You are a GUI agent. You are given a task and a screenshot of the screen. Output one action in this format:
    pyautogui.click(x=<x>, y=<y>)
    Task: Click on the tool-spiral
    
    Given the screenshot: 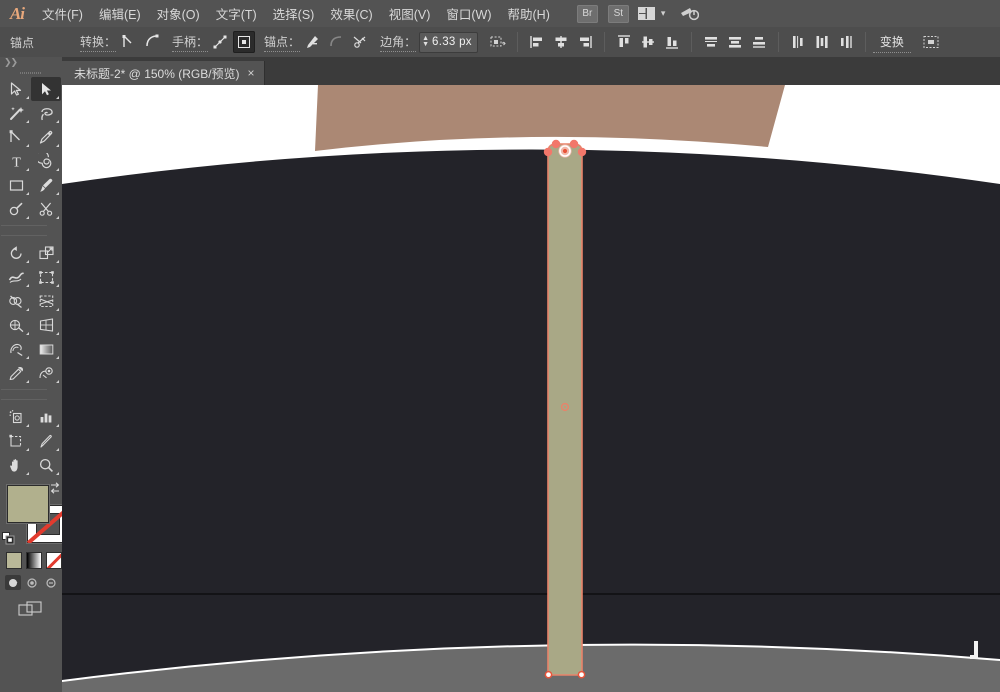 What is the action you would take?
    pyautogui.click(x=46, y=161)
    